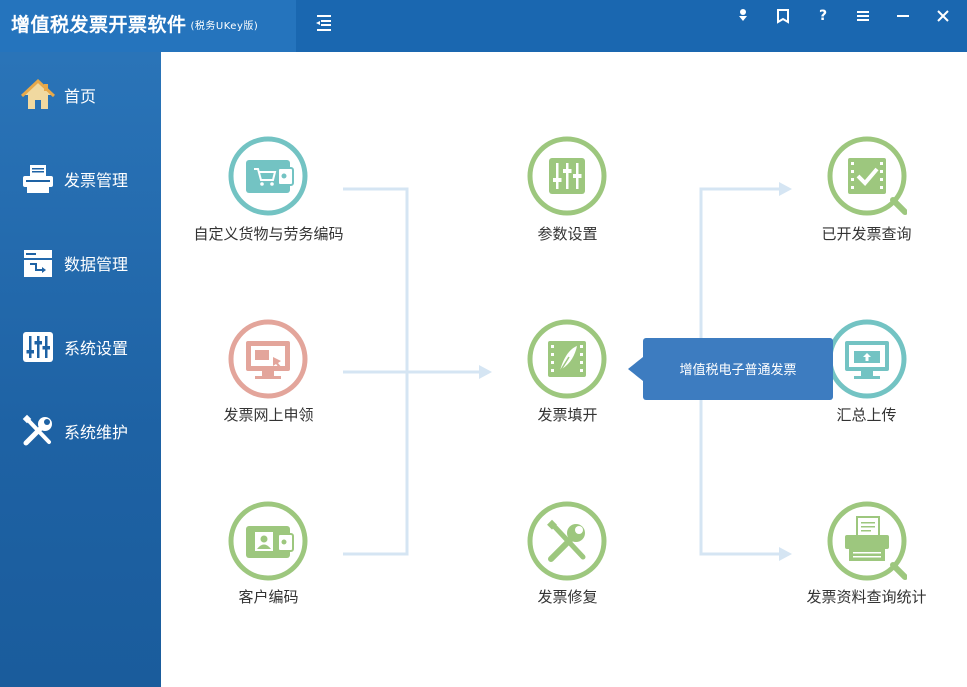 The width and height of the screenshot is (967, 687). Describe the element at coordinates (567, 415) in the screenshot. I see `node-label: 发票填开` at that location.